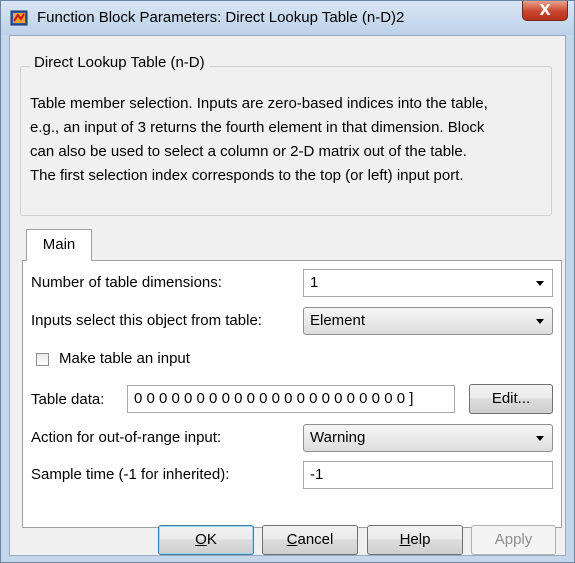 This screenshot has width=575, height=563. I want to click on table-data-label: Table data:, so click(68, 399).